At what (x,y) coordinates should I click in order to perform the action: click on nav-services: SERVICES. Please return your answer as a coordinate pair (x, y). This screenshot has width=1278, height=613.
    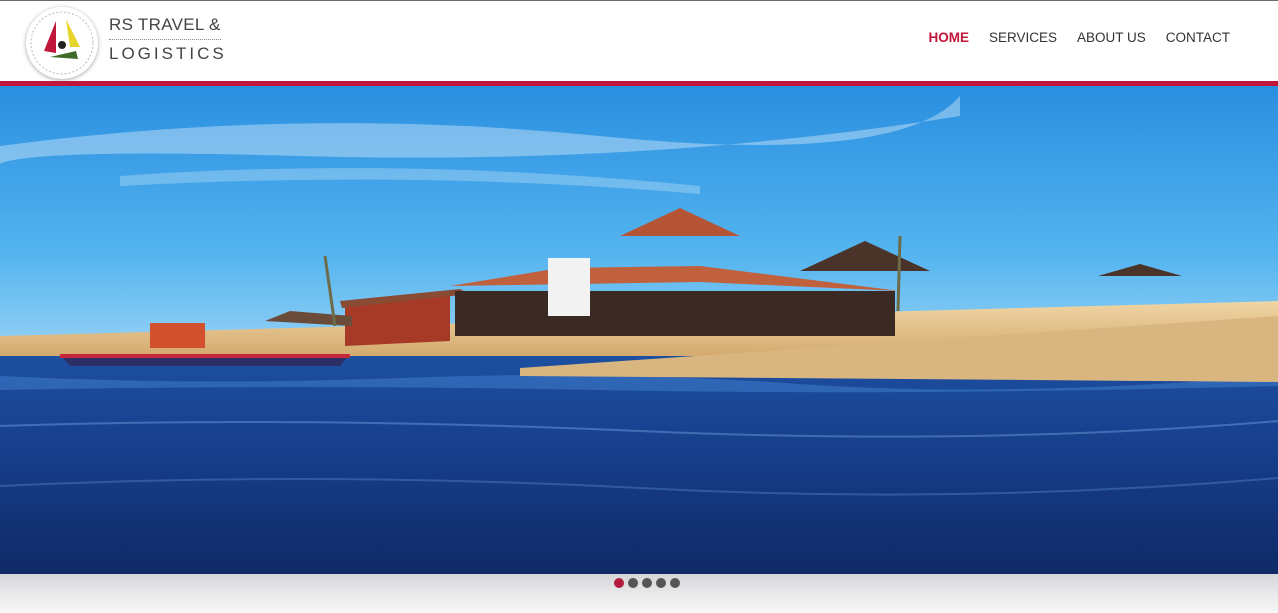
    Looking at the image, I should click on (1023, 37).